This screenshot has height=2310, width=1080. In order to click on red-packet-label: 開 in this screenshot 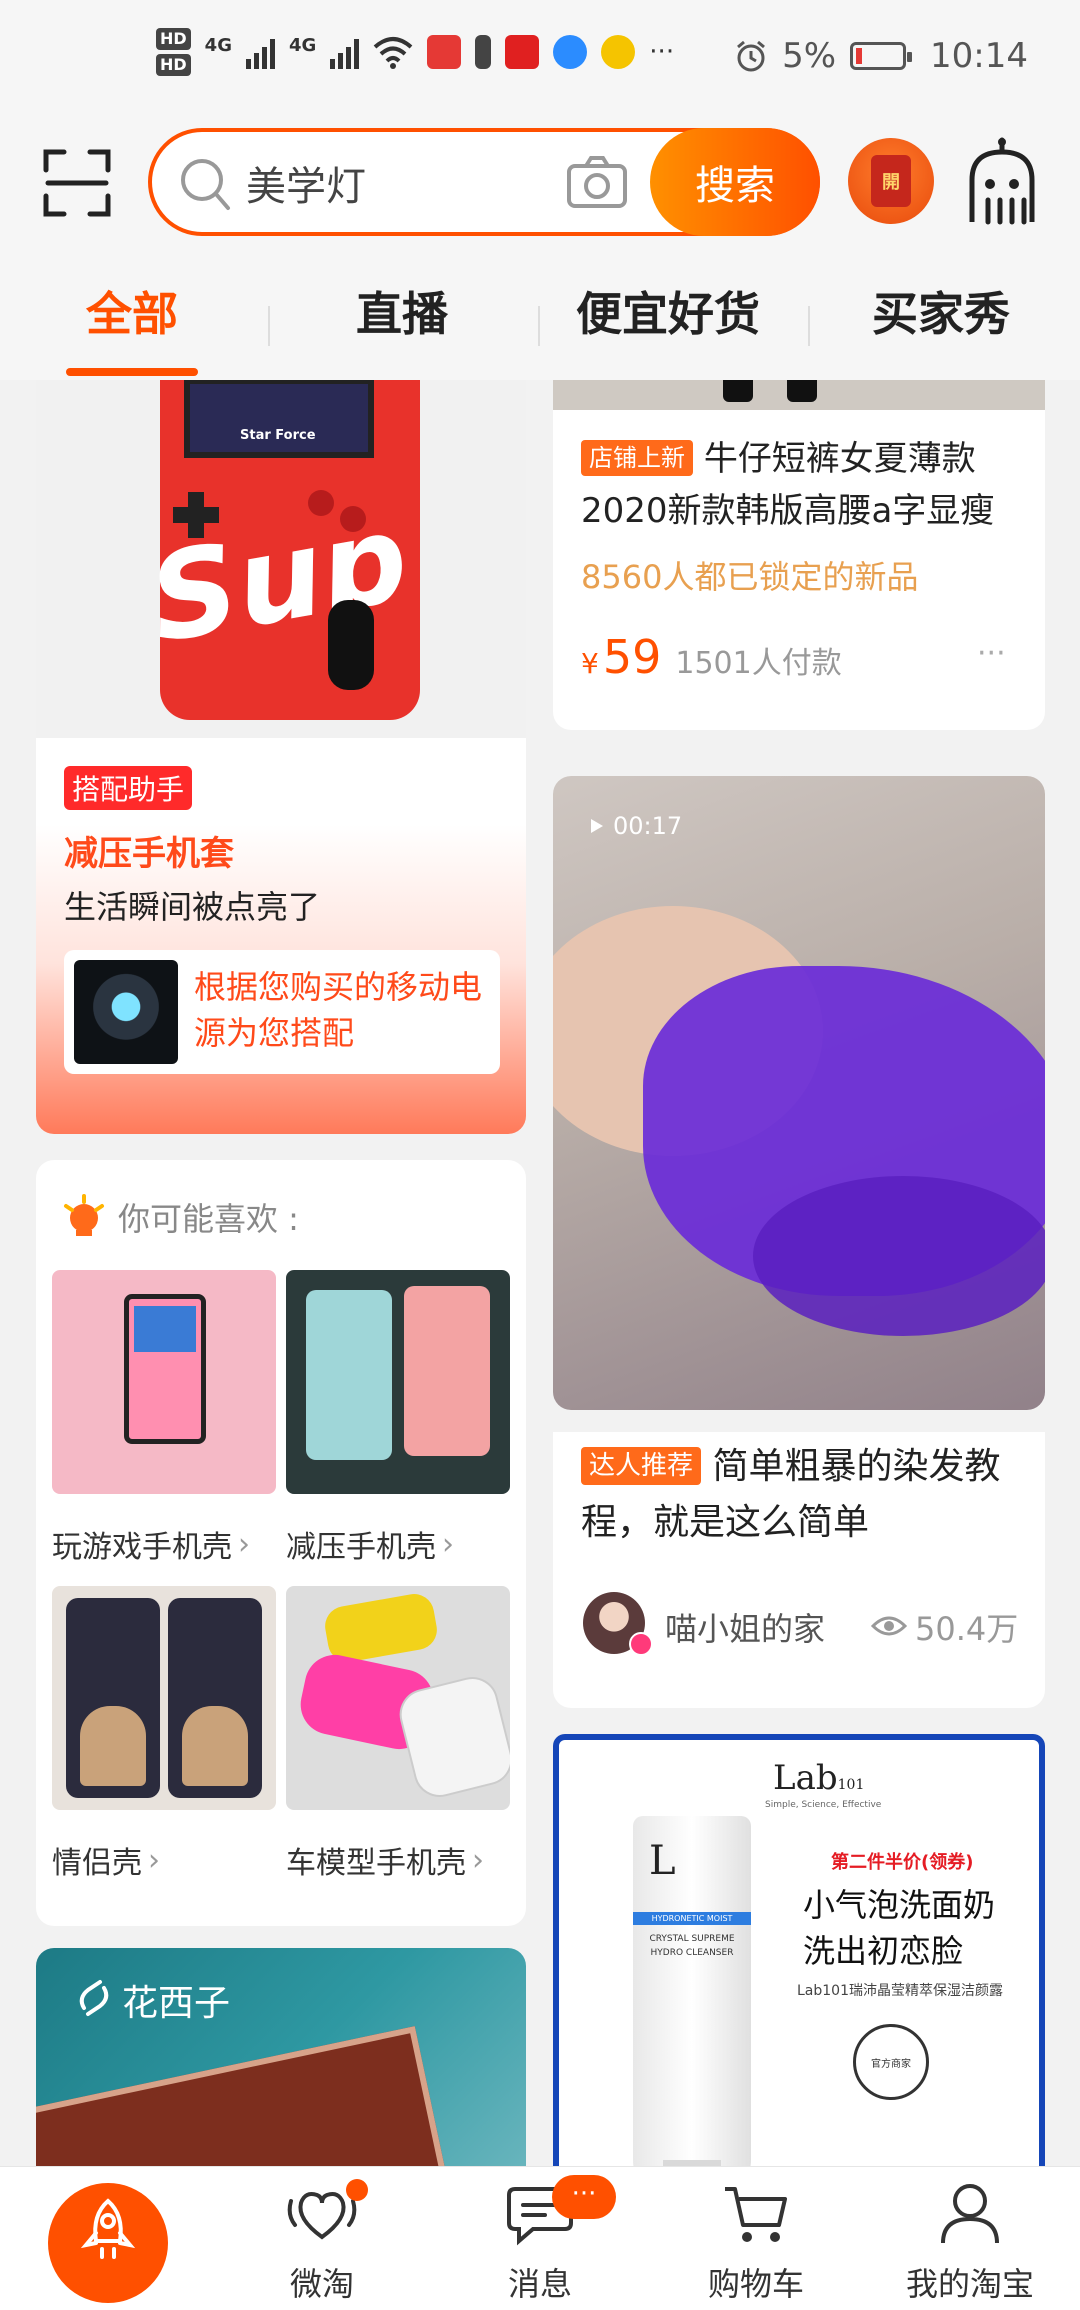, I will do `click(891, 182)`.